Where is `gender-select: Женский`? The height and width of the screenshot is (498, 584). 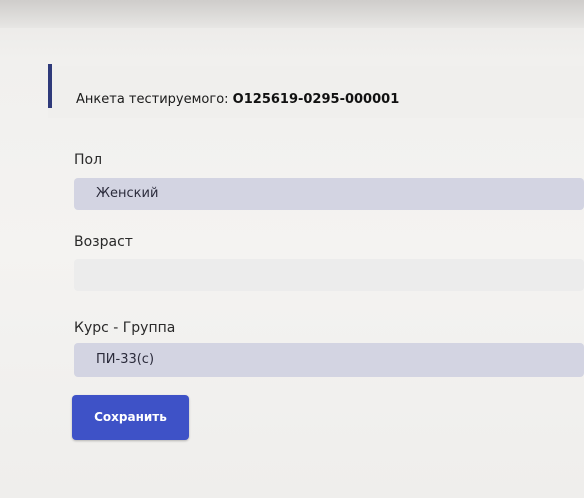 gender-select: Женский is located at coordinates (329, 194).